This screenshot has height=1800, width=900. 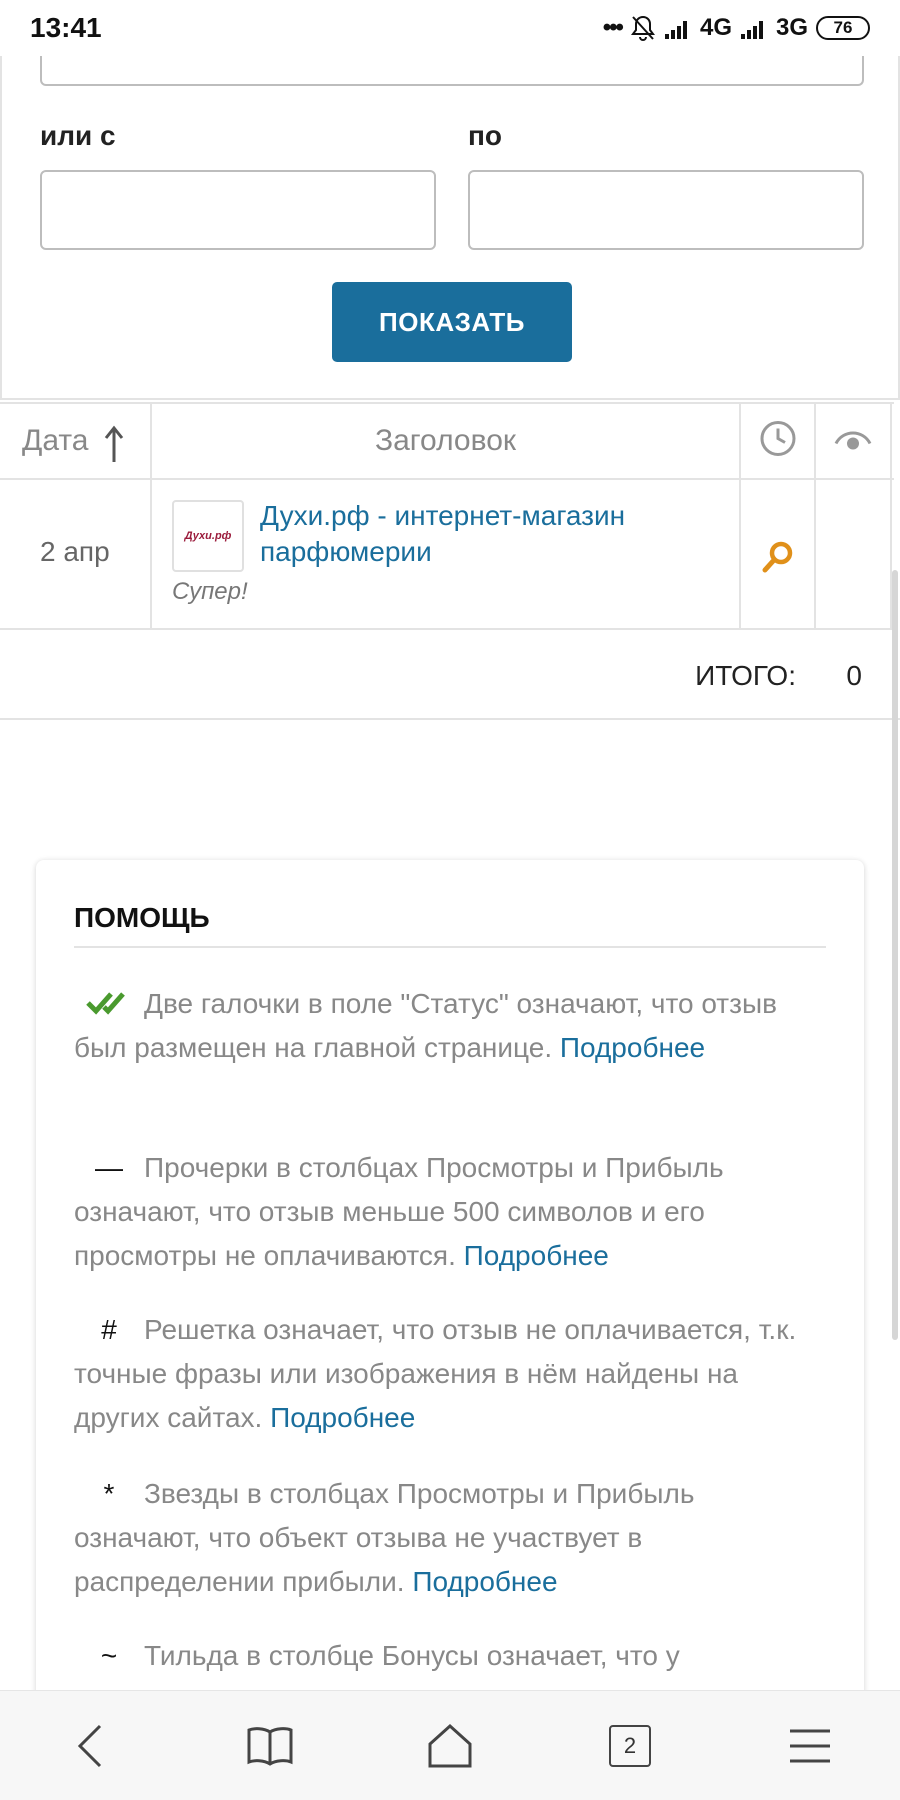 What do you see at coordinates (210, 591) in the screenshot?
I see `review-comment: Супер!` at bounding box center [210, 591].